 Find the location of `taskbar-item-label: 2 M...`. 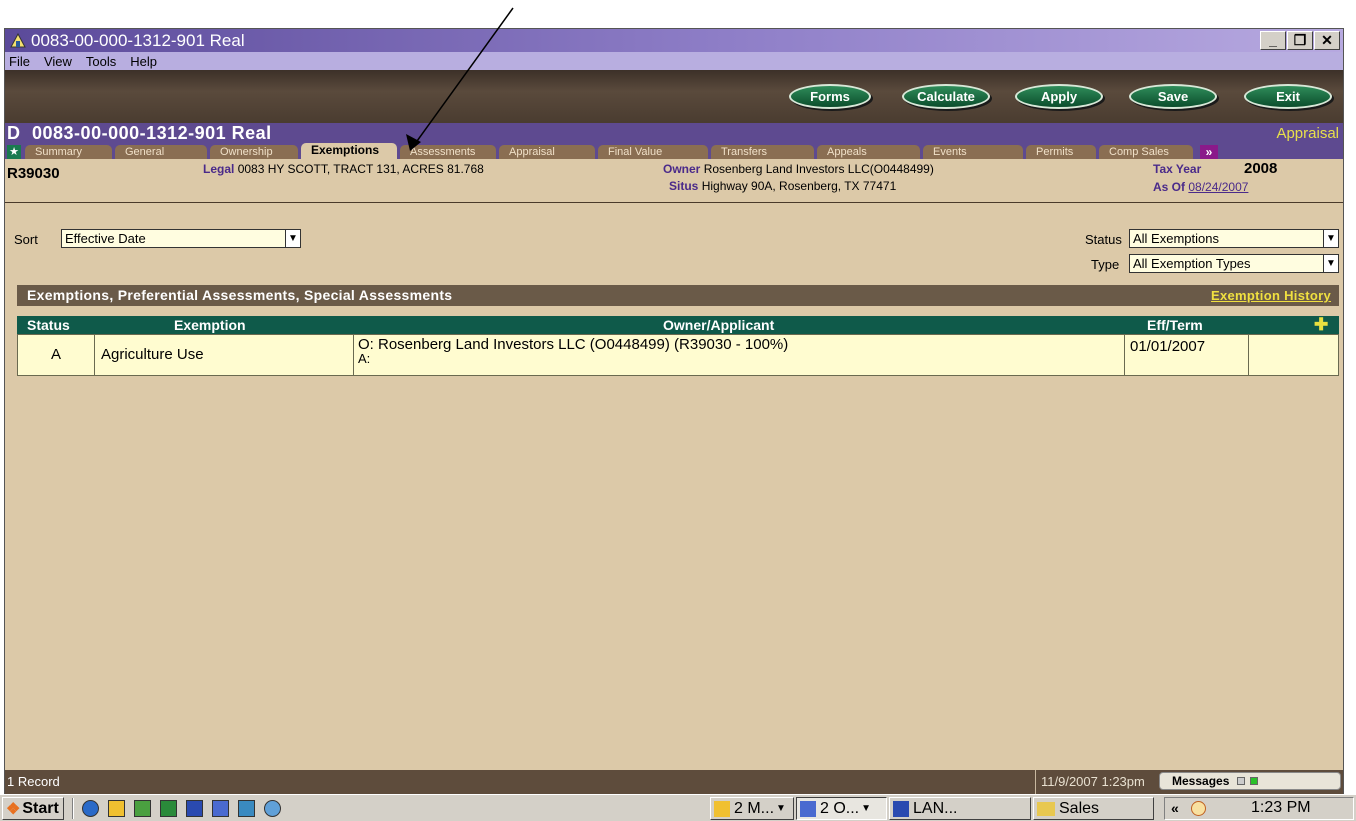

taskbar-item-label: 2 M... is located at coordinates (754, 808).